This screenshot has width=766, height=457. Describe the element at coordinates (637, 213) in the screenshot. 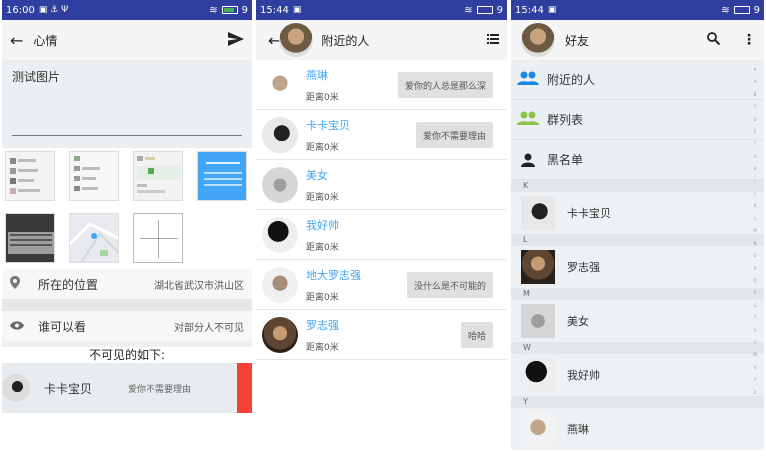

I see `friend-row: 卡卡宝贝` at that location.